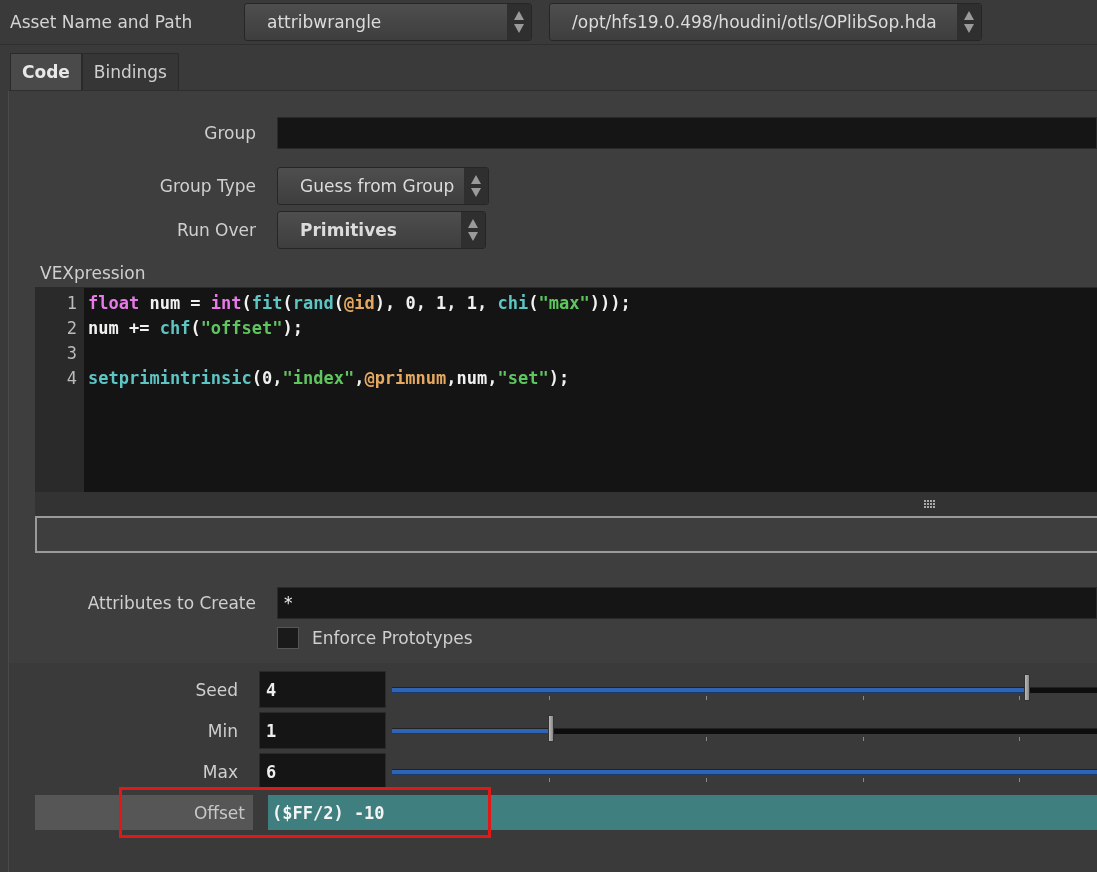 Image resolution: width=1097 pixels, height=872 pixels. What do you see at coordinates (360, 303) in the screenshot?
I see `code-line: float num = int(fit(rand(@id), 0, 1, 1, chi("max")));` at bounding box center [360, 303].